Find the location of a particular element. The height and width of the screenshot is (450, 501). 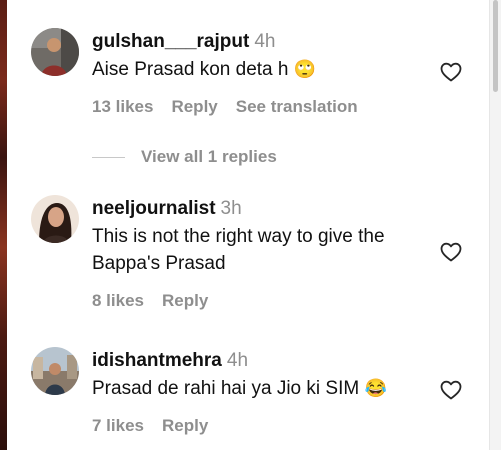

scrollbar is located at coordinates (495, 225).